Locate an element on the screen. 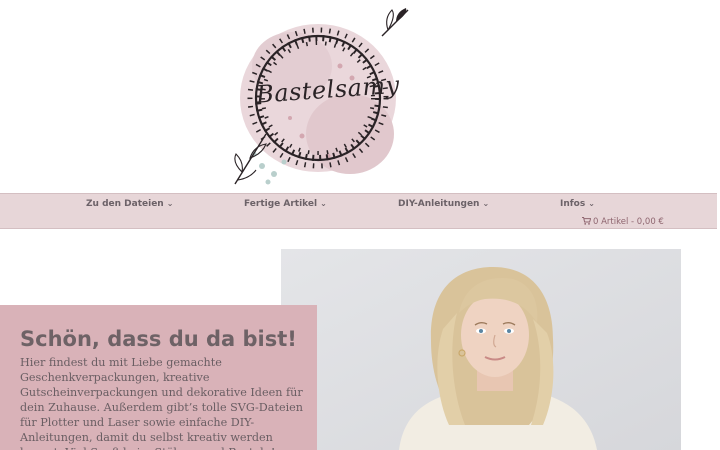  cart-link: 0 Artikel - 0,00 € is located at coordinates (623, 222).